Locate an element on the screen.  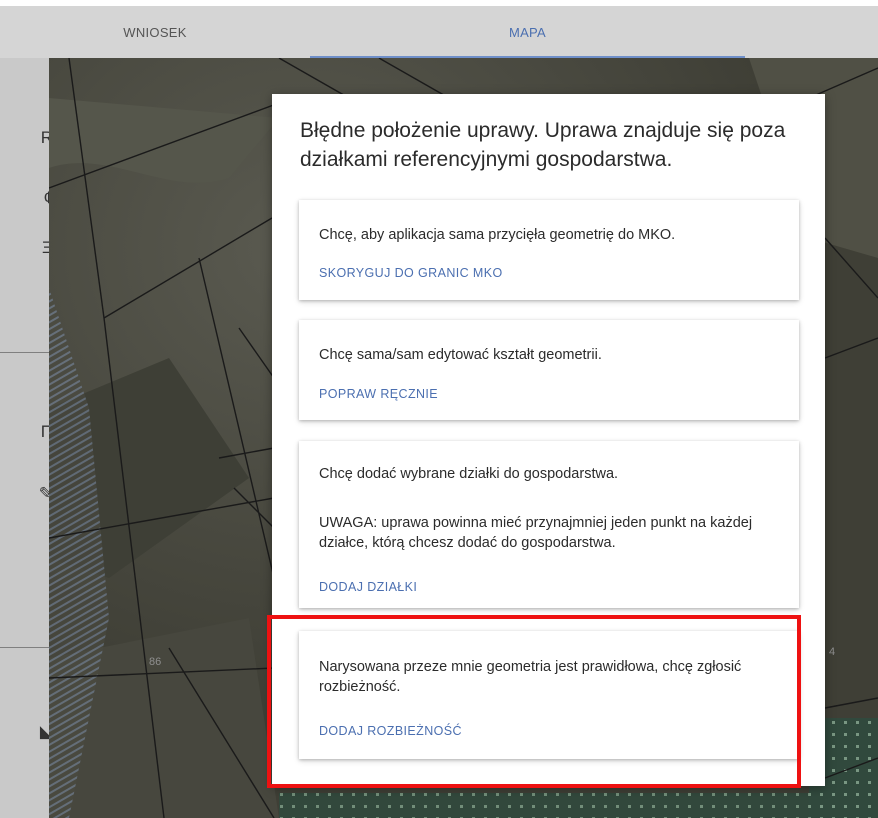
layers-icon: ¢ is located at coordinates (24, 198).